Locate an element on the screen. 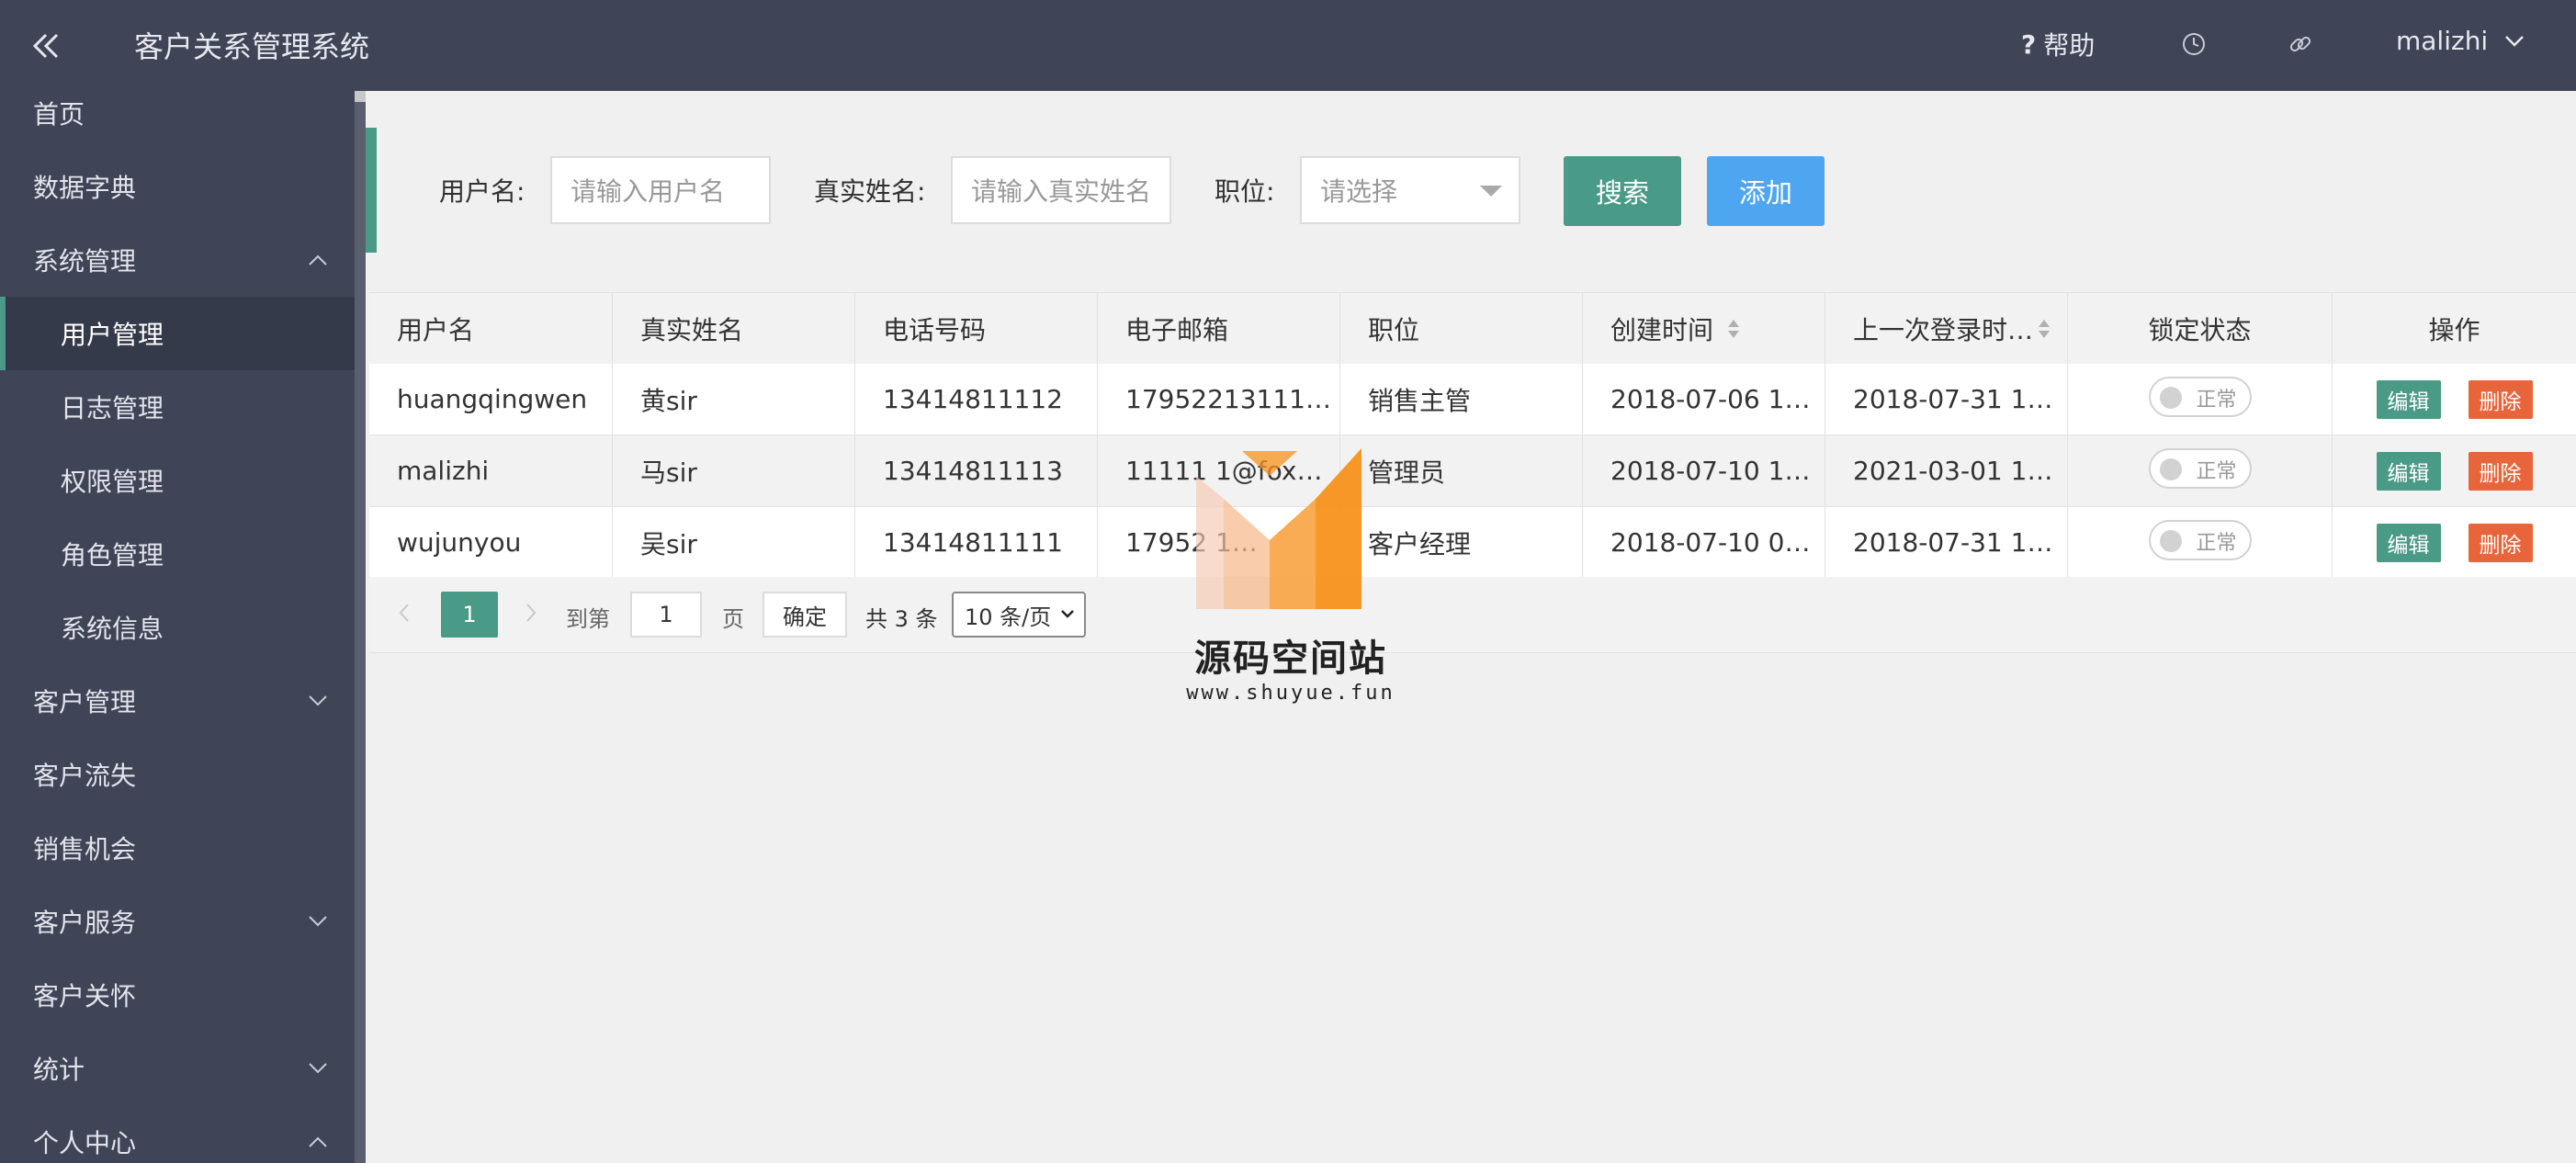 This screenshot has width=2576, height=1163. username-label: malizhi is located at coordinates (2442, 41).